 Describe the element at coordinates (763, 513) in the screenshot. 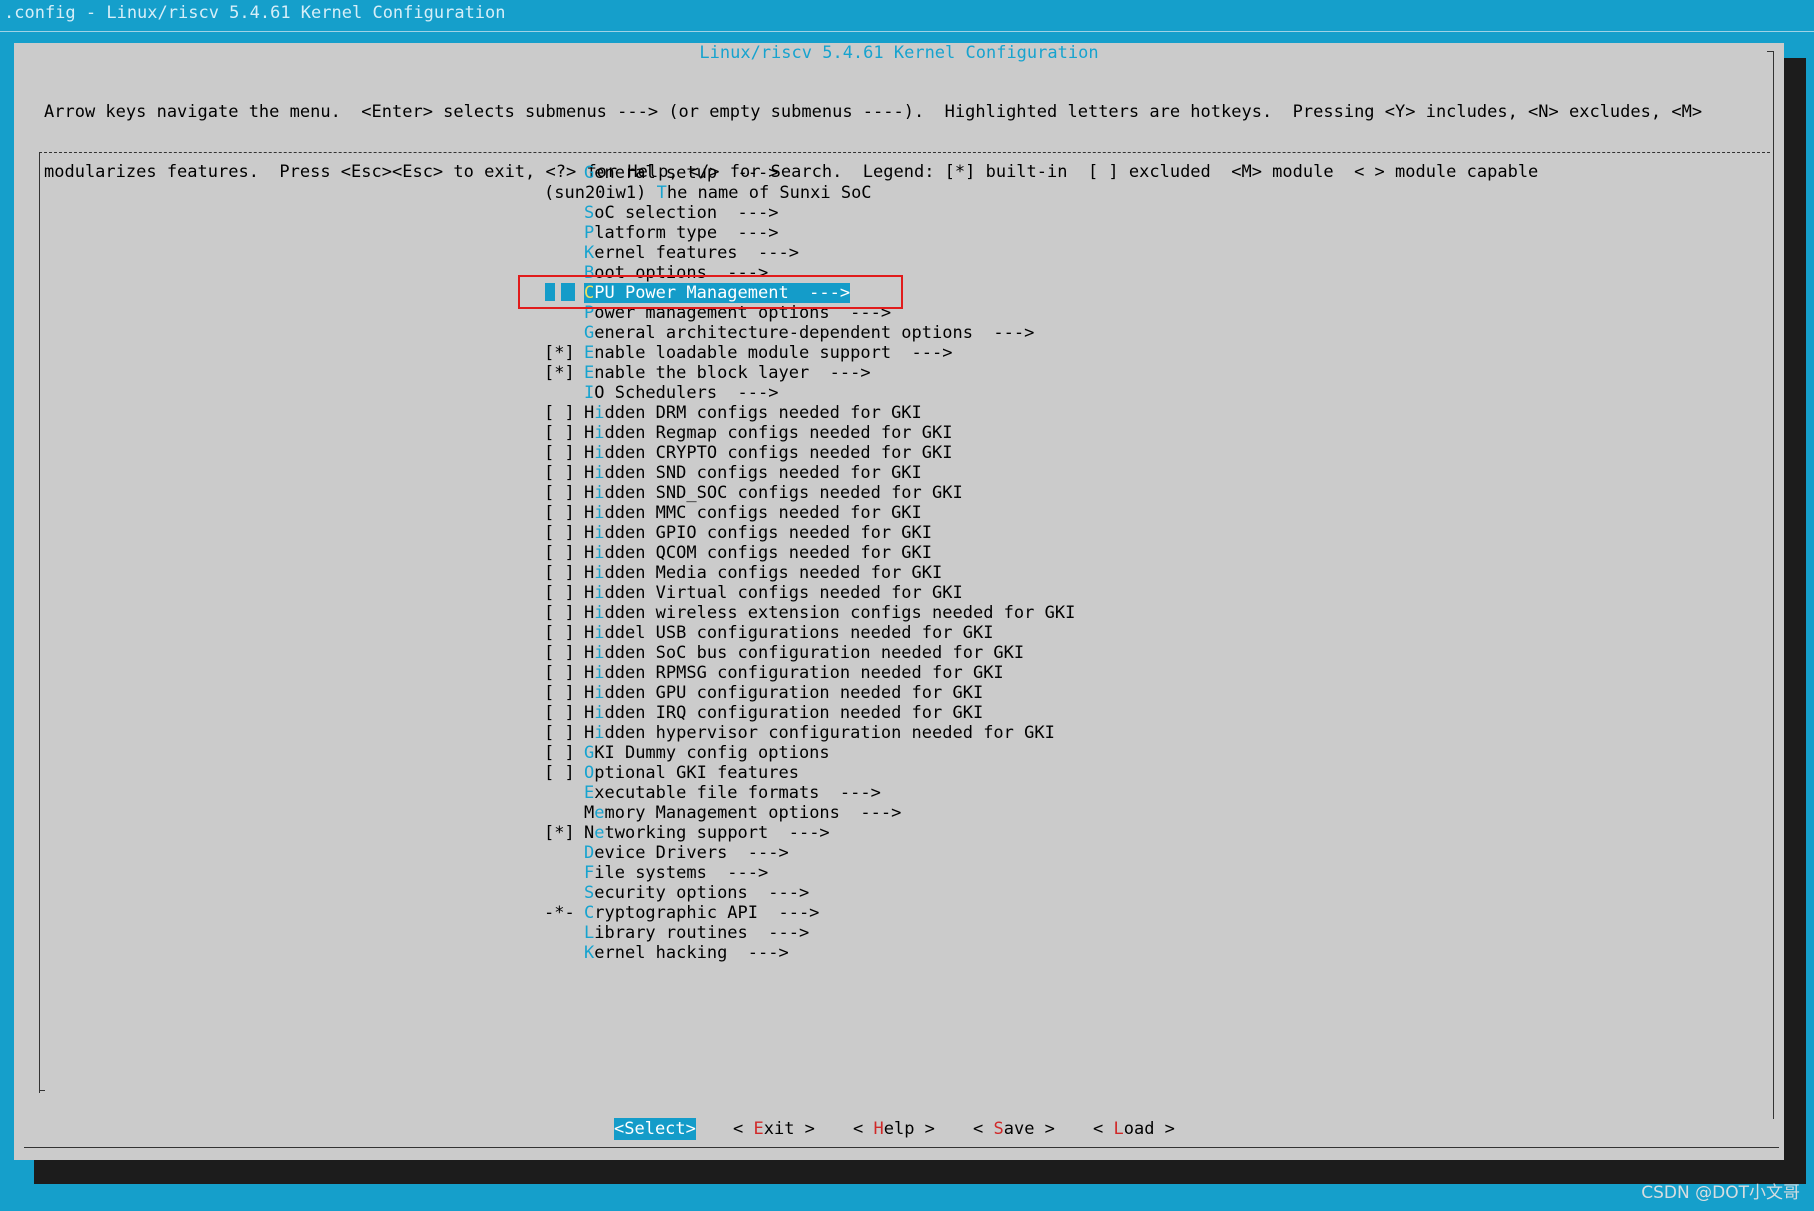

I see `menu-item-text: dden MMC configs needed for GKI` at that location.